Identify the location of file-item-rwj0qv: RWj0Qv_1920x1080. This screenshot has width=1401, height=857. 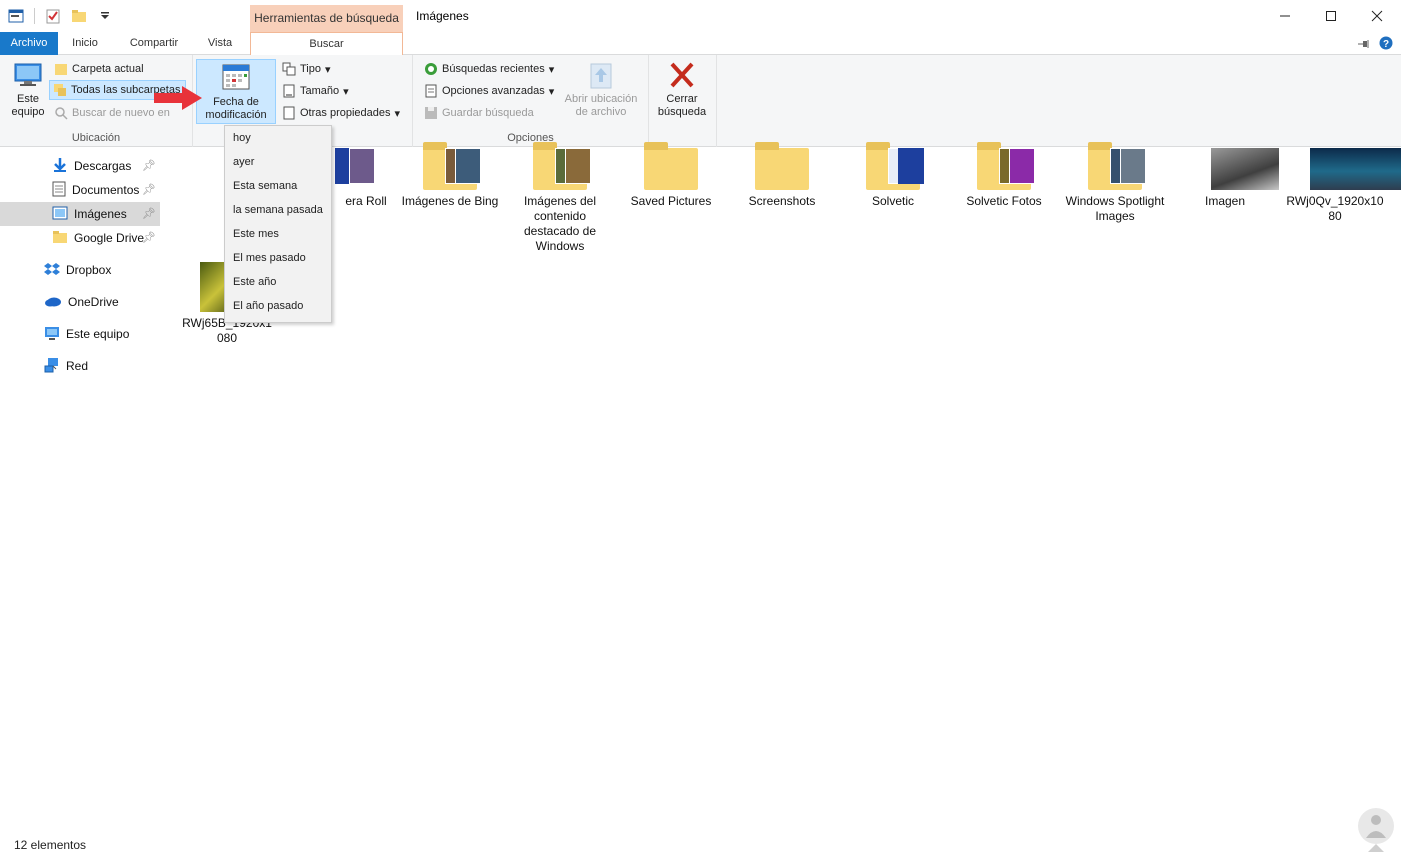
(1340, 186).